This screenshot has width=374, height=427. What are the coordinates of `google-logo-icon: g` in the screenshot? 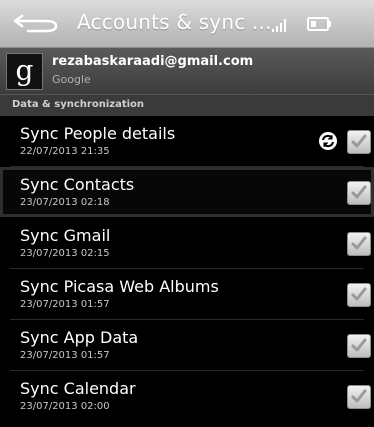 It's located at (24, 71).